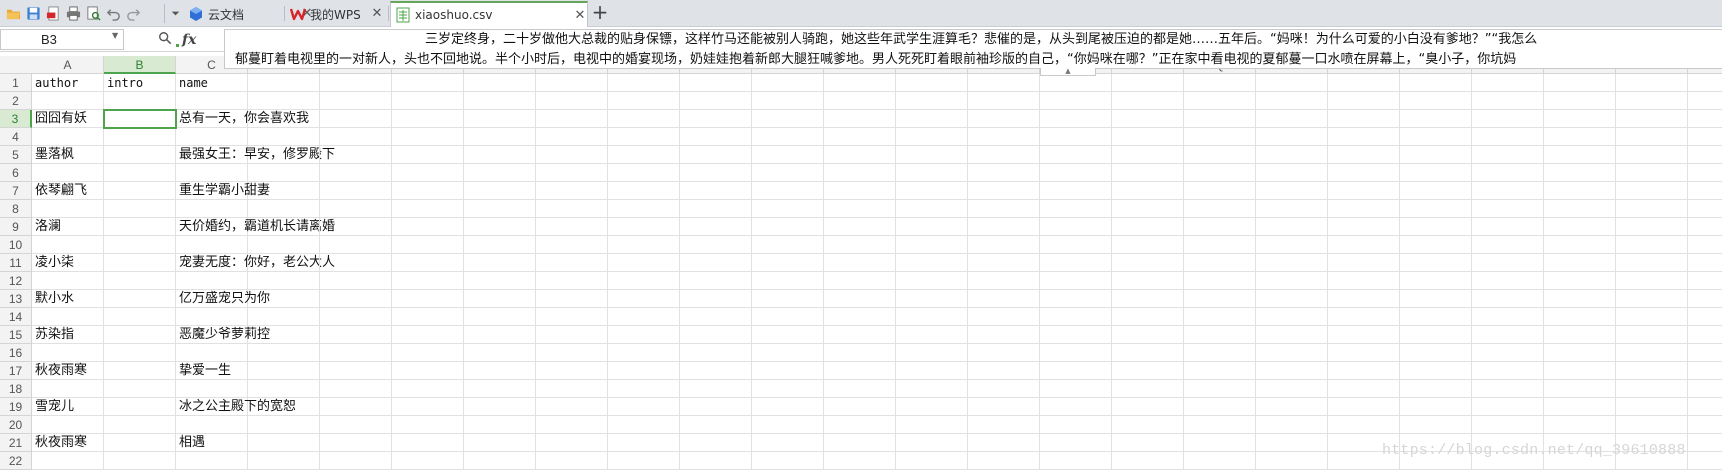  I want to click on cell-s17, so click(1364, 371).